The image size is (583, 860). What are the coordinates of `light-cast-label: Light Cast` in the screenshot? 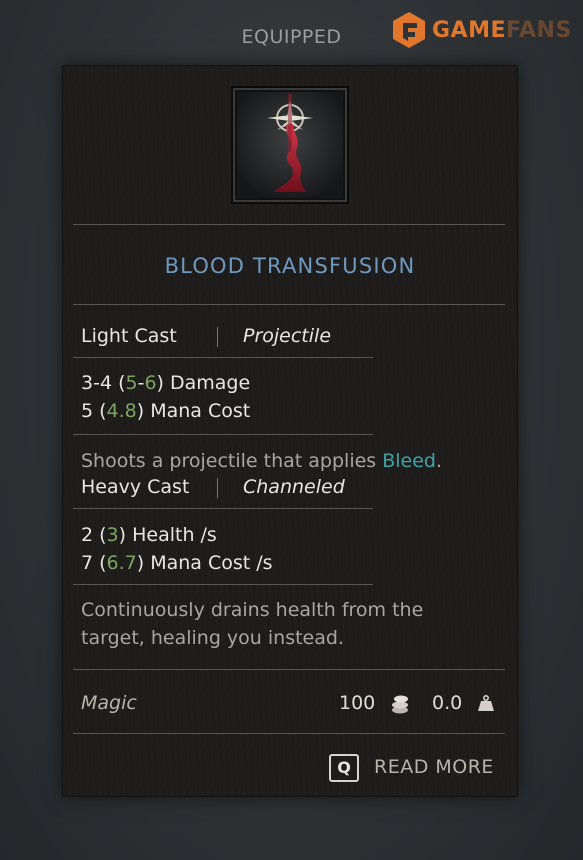 It's located at (129, 336).